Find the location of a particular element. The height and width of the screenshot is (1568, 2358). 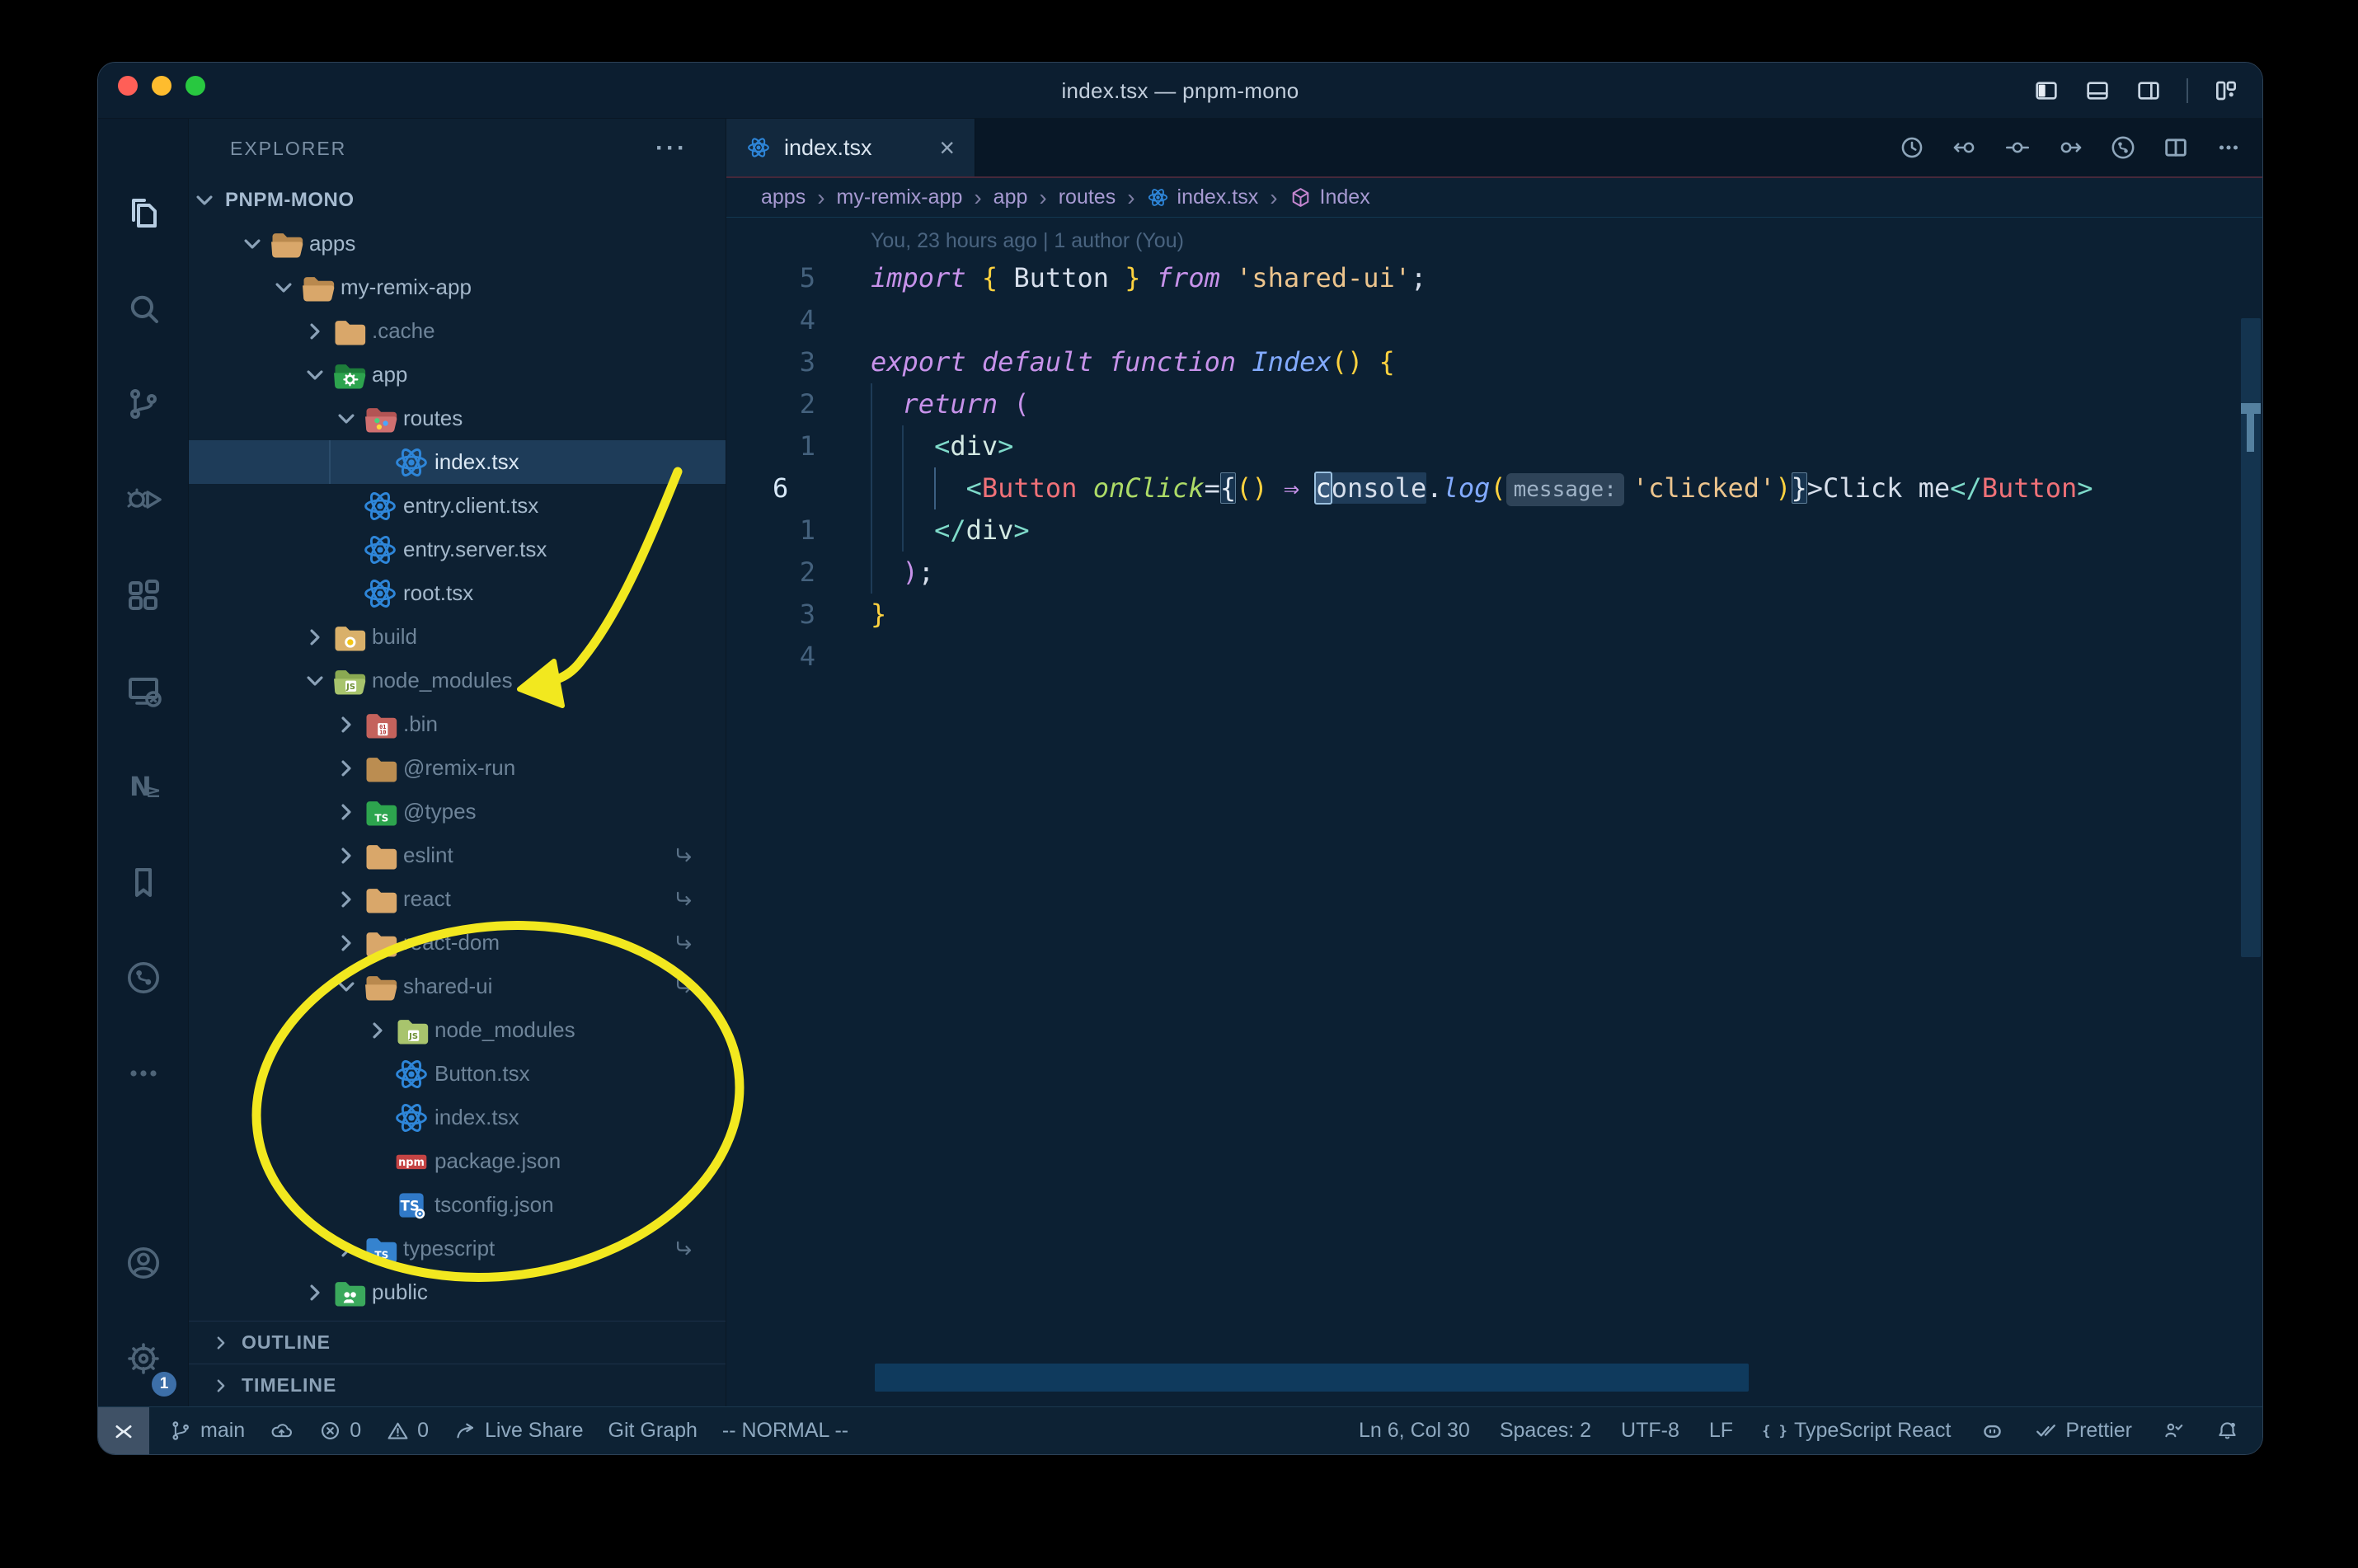

activity-extensions is located at coordinates (143, 595).